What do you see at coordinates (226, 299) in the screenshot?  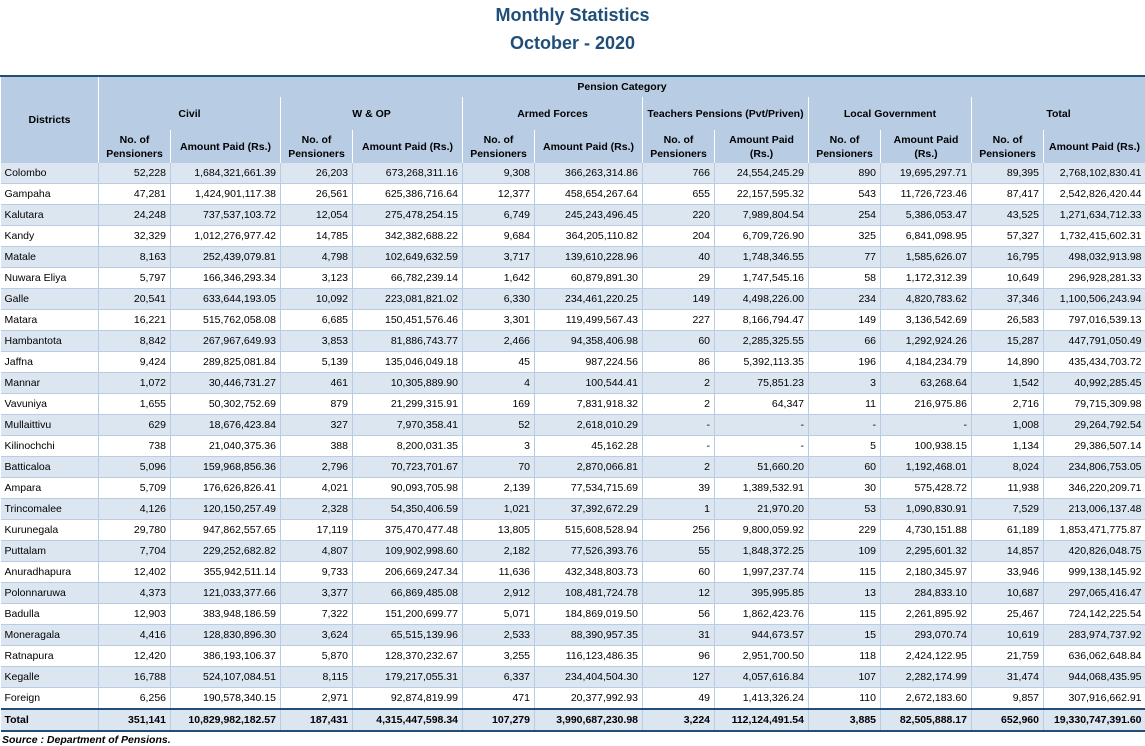 I see `table-cell: 633,644,193.05` at bounding box center [226, 299].